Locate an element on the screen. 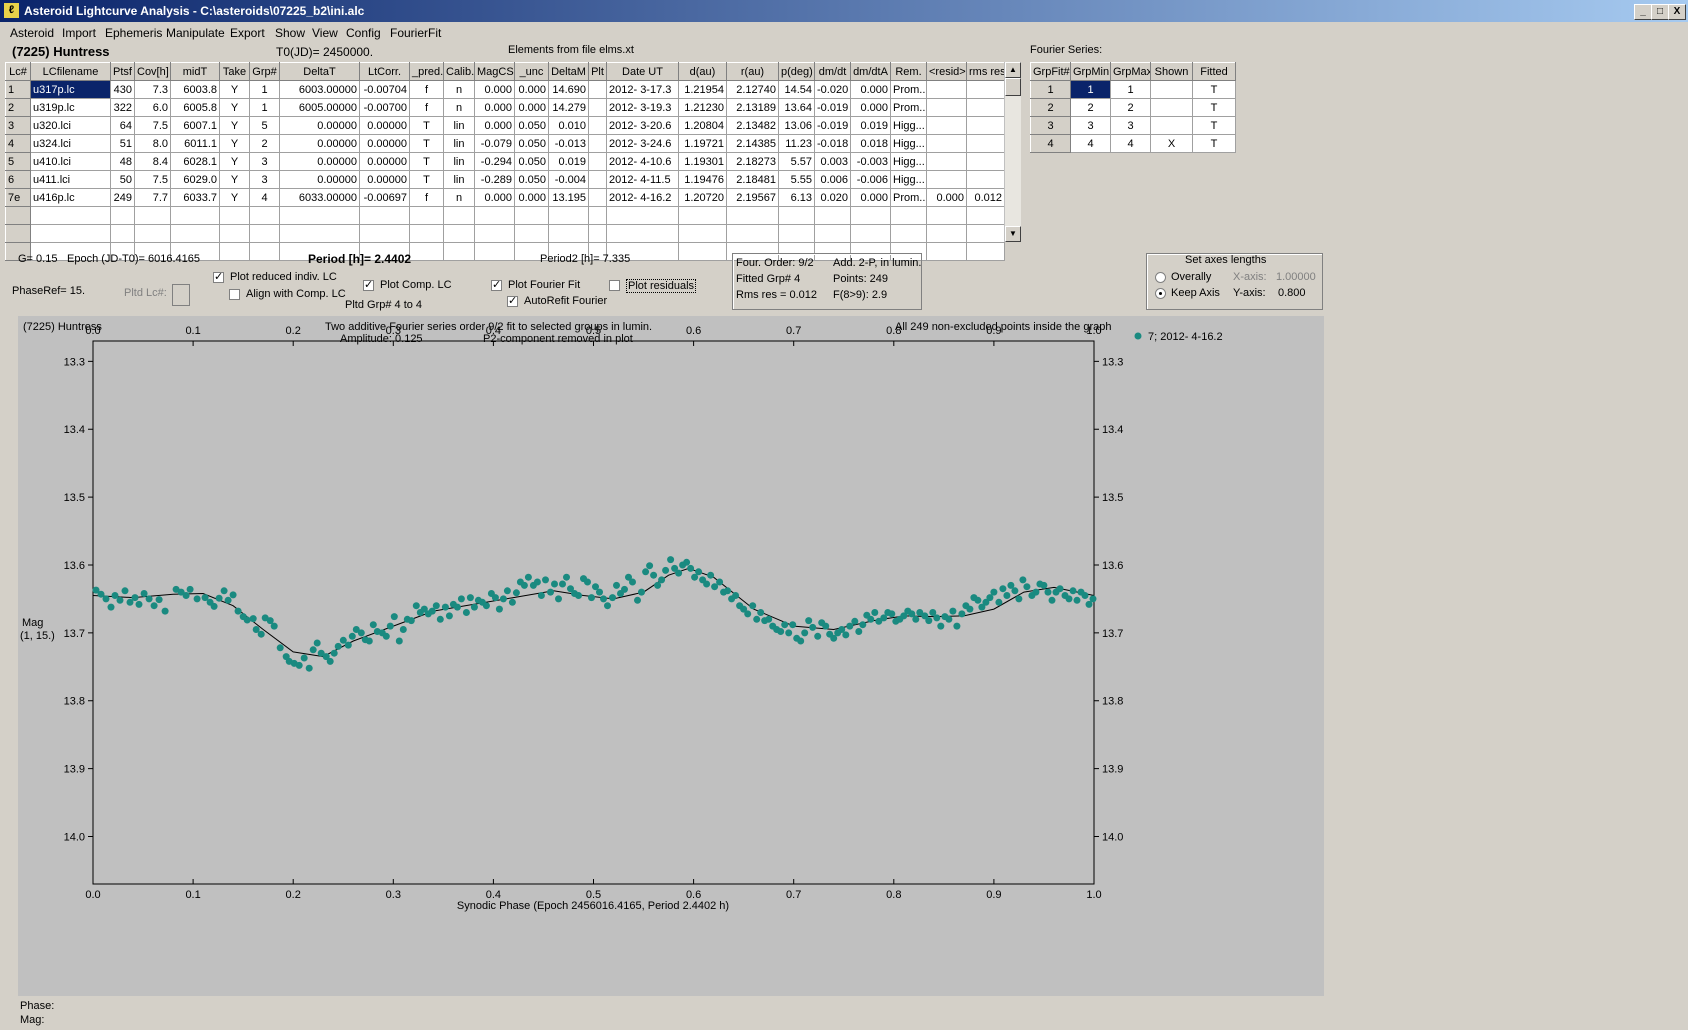 This screenshot has width=1688, height=1030. fourier-row-number: 3 is located at coordinates (1050, 125).